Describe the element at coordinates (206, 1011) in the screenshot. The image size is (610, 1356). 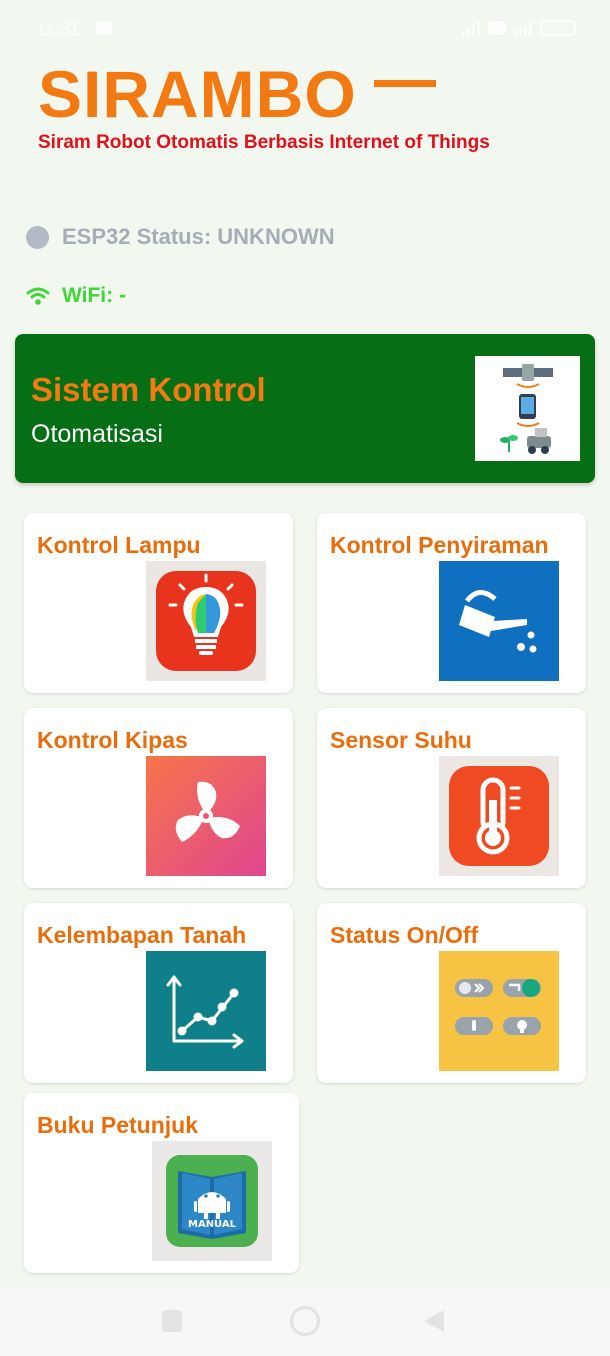
I see `line-chart-icon` at that location.